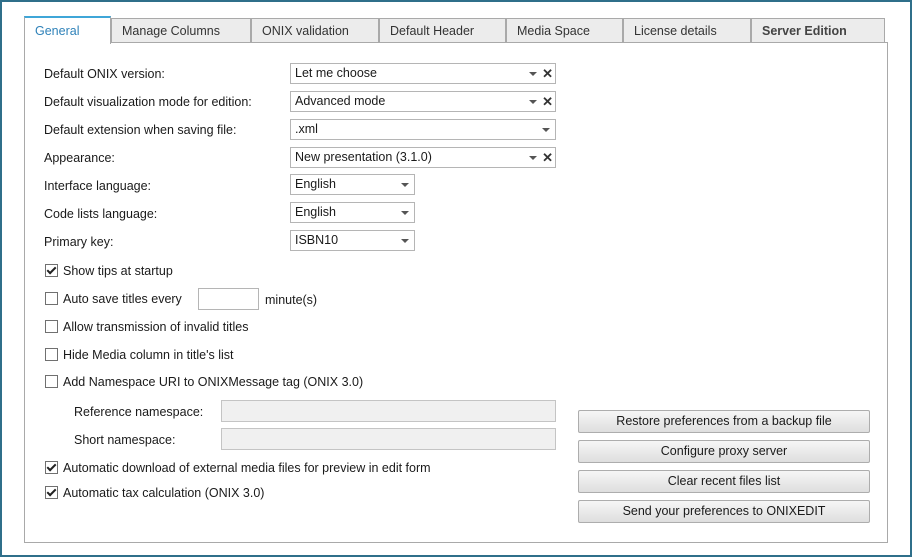  Describe the element at coordinates (148, 102) in the screenshot. I see `visualization-mode-label: Default visualization mode for edition:` at that location.